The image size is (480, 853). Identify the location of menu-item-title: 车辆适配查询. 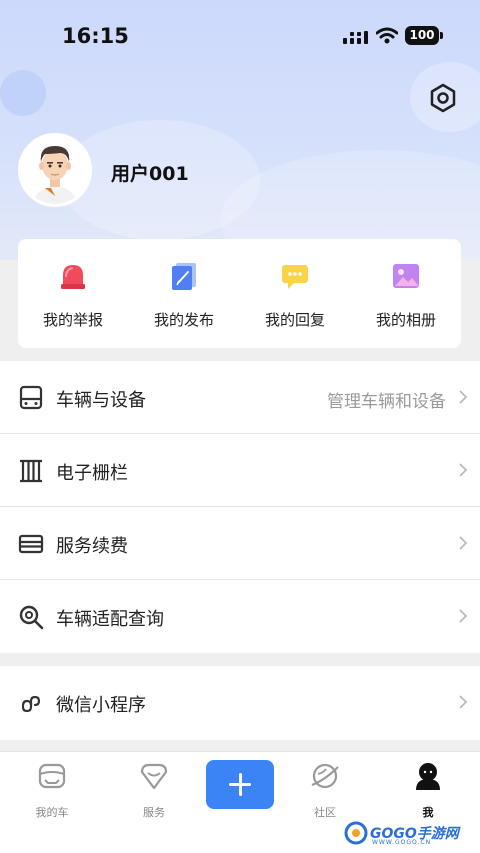
(110, 619).